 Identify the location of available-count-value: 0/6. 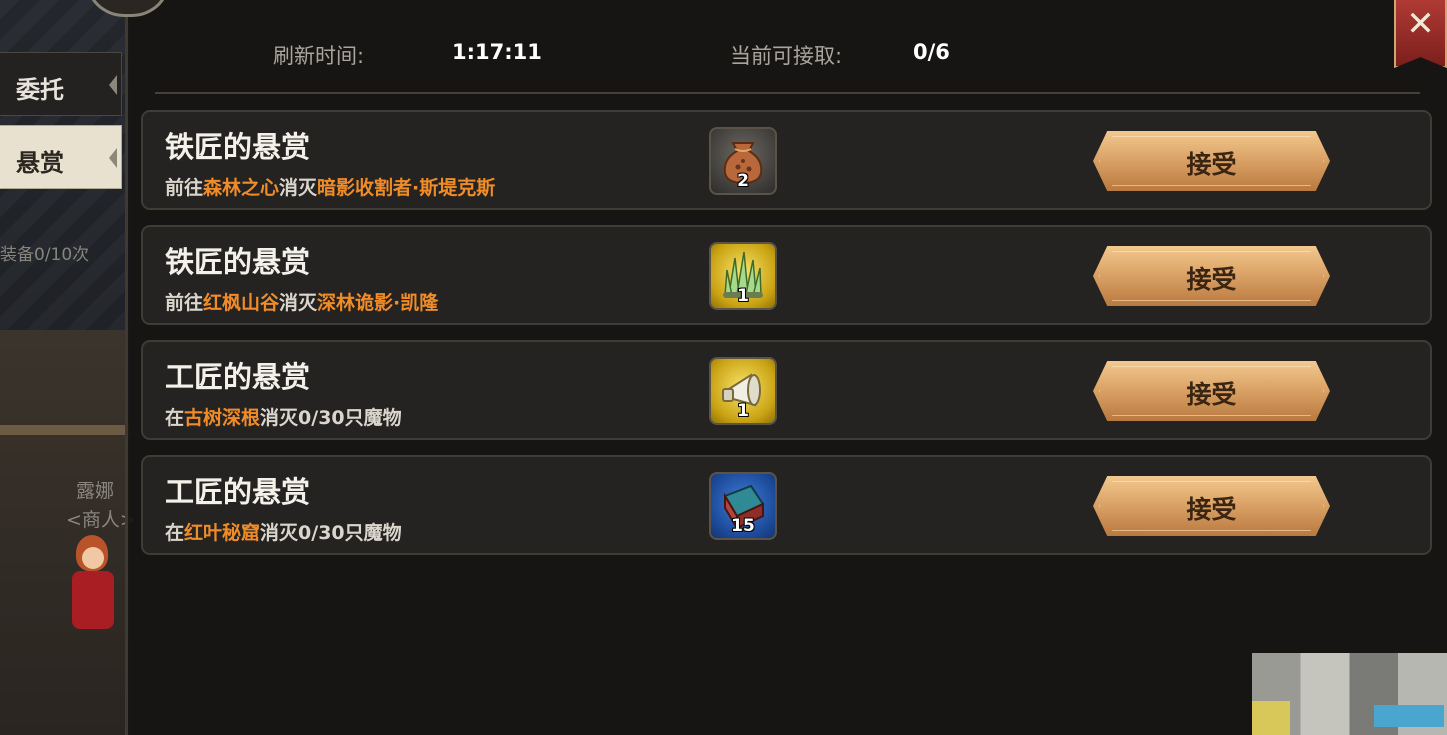
(931, 52).